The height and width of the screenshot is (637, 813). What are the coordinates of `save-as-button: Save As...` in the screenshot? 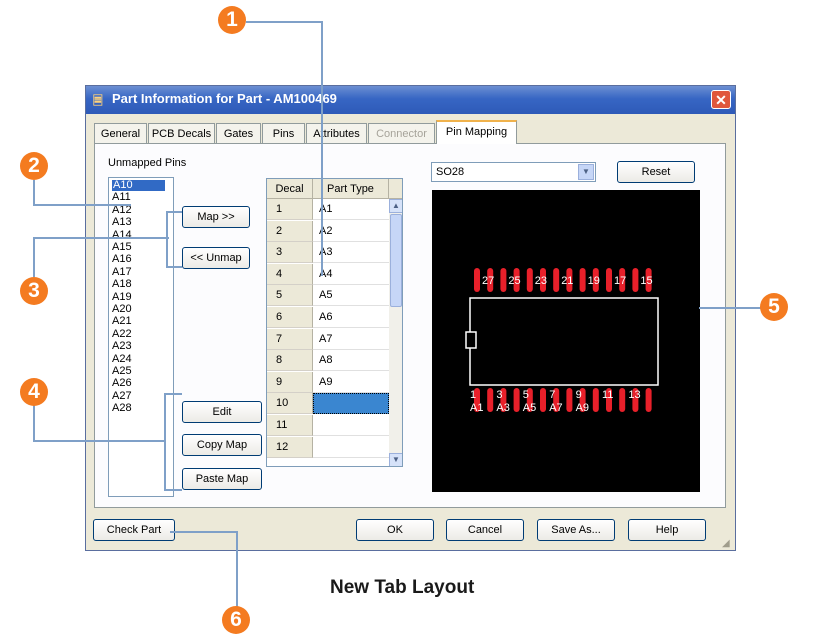 It's located at (576, 530).